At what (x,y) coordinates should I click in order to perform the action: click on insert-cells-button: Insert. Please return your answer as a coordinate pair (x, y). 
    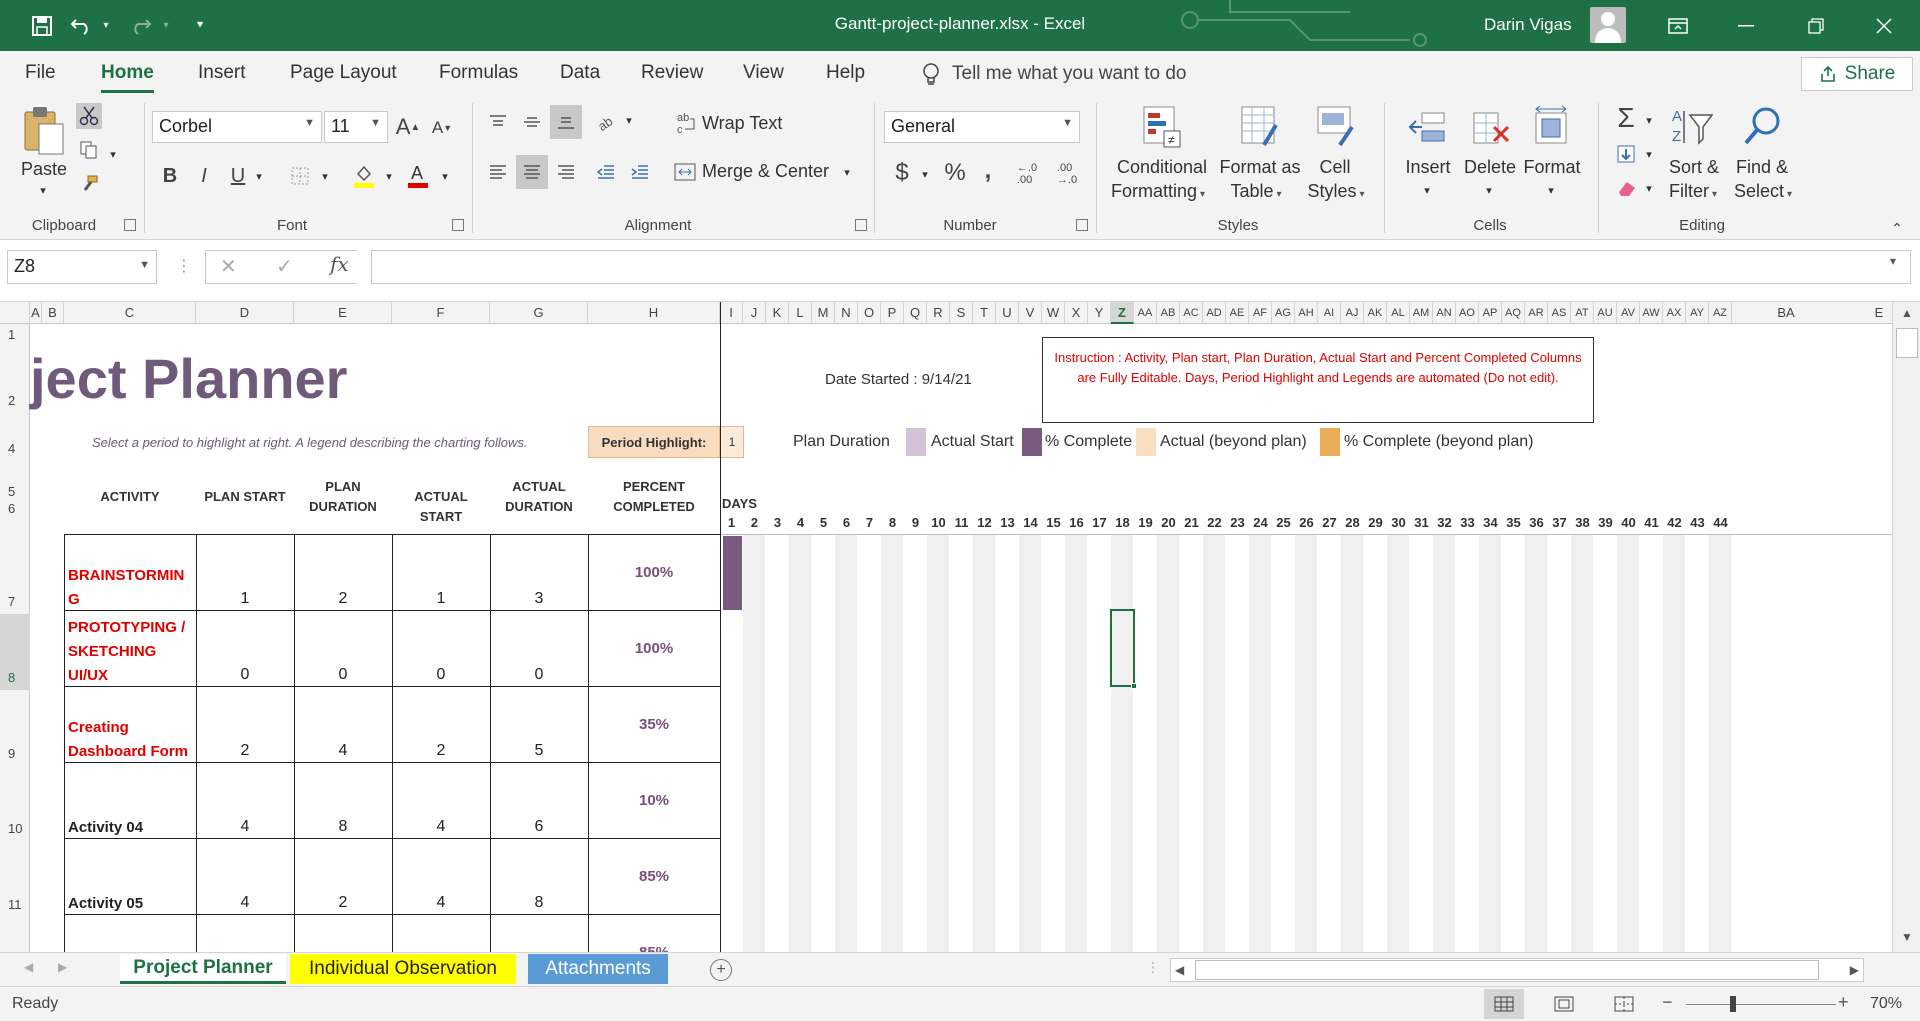
    Looking at the image, I should click on (1428, 167).